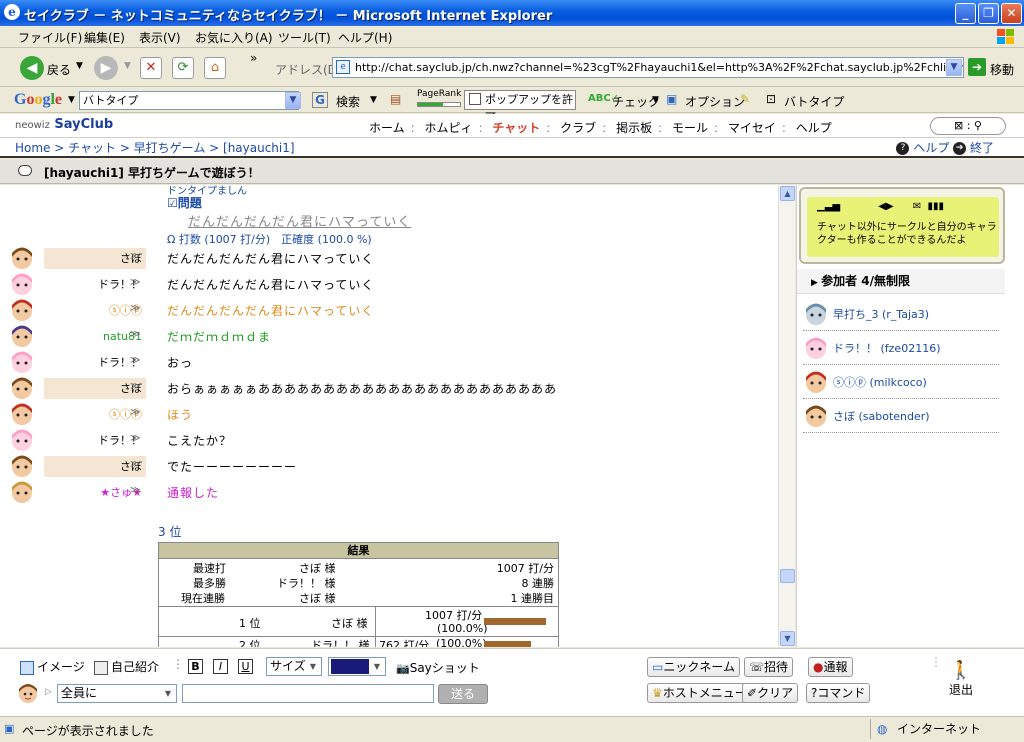 This screenshot has width=1024, height=742. What do you see at coordinates (362, 389) in the screenshot?
I see `message-text: おらぁぁぁぁぁあああああああああああああああああああああああ` at bounding box center [362, 389].